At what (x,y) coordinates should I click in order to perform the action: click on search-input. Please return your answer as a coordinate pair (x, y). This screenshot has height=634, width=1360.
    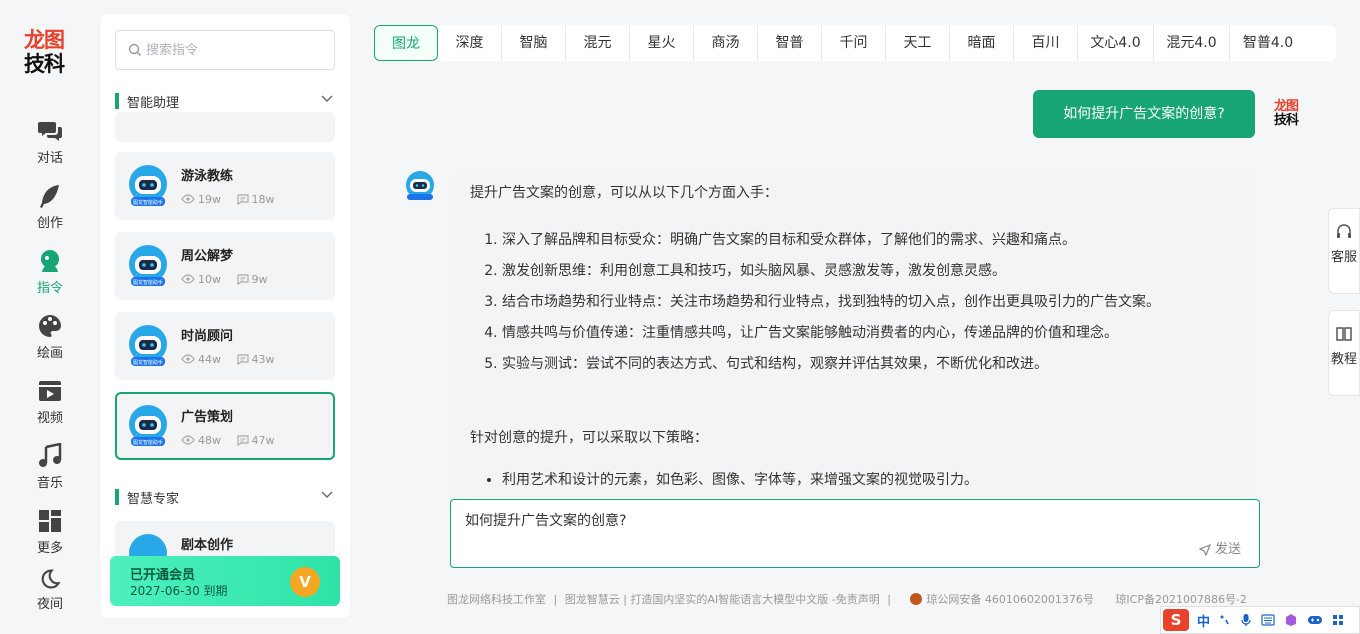
    Looking at the image, I should click on (236, 50).